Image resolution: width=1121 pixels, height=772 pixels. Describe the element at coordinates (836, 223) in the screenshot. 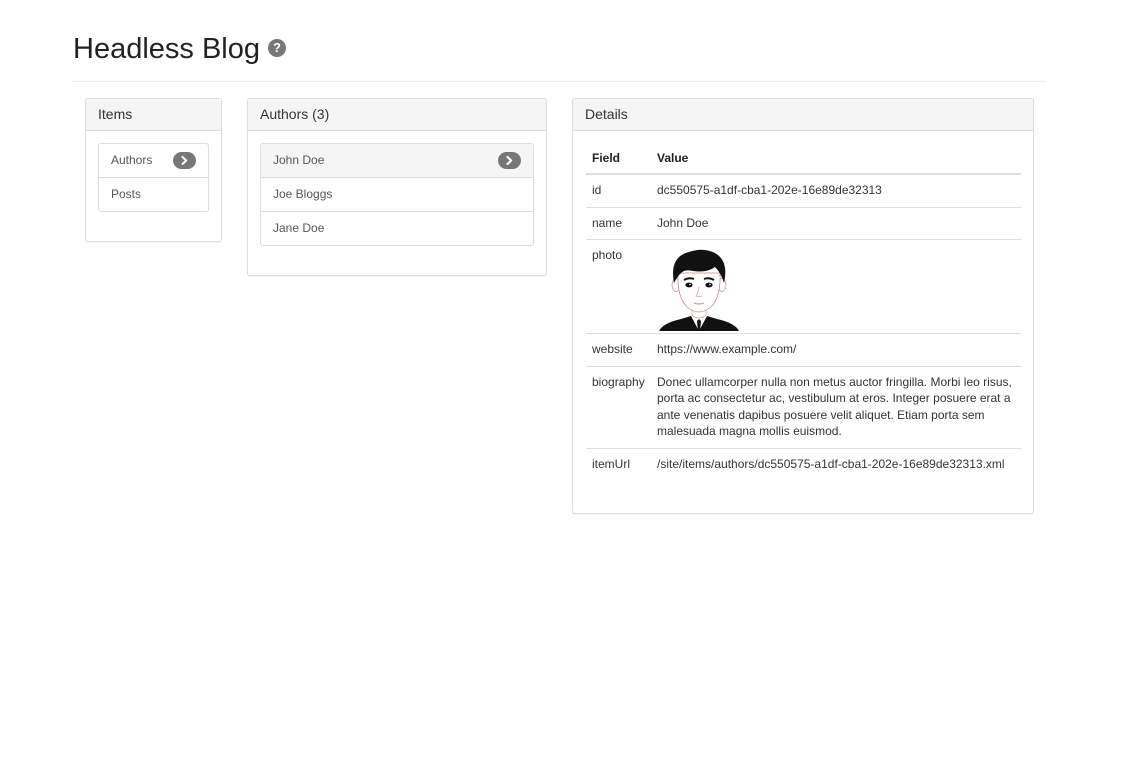

I see `field-value: John Doe` at that location.